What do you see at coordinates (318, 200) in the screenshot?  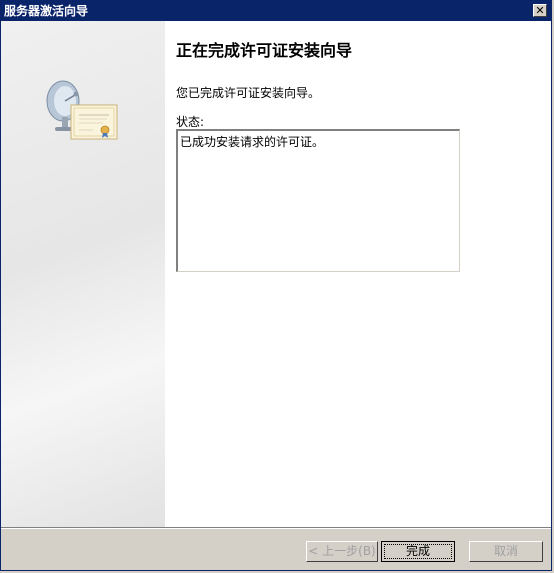 I see `status-textbox: 已成功安装请求的许可证。` at bounding box center [318, 200].